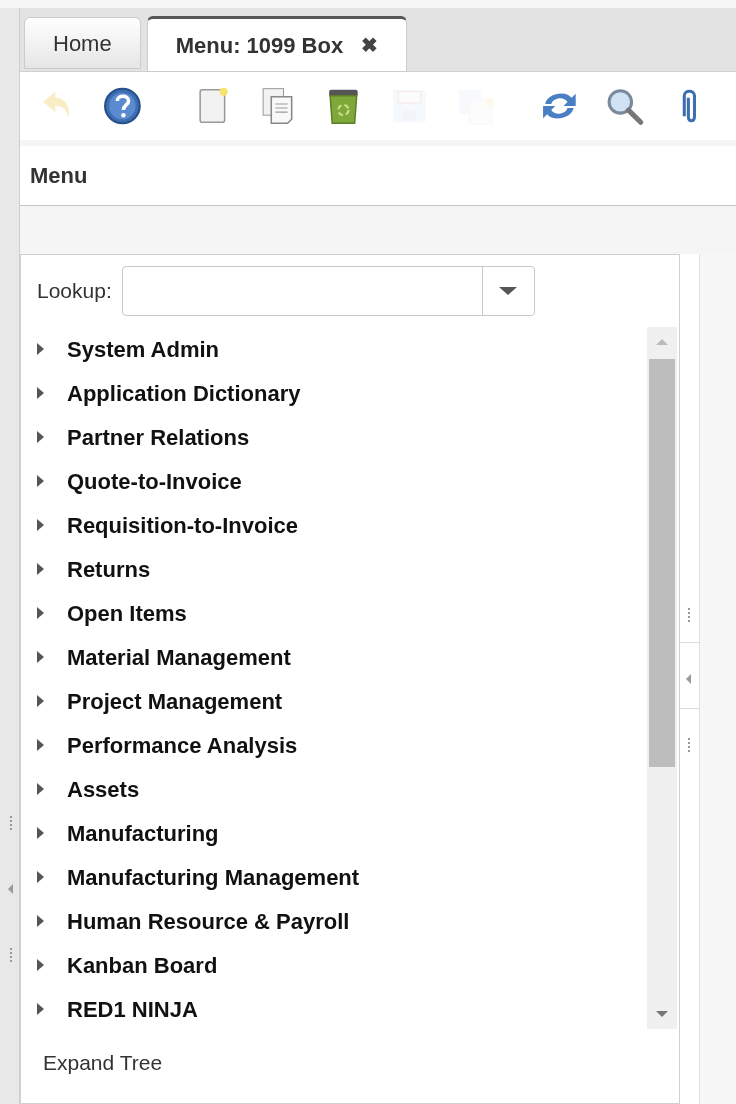  What do you see at coordinates (208, 921) in the screenshot?
I see `menu-tree-item: Human Resource & Payroll` at bounding box center [208, 921].